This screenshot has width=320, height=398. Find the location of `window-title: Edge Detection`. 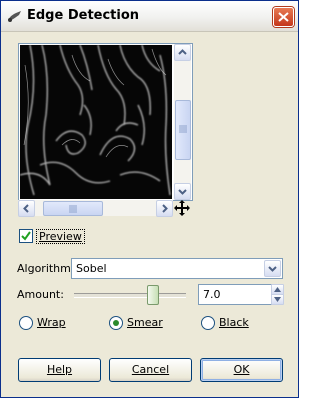

window-title: Edge Detection is located at coordinates (83, 15).